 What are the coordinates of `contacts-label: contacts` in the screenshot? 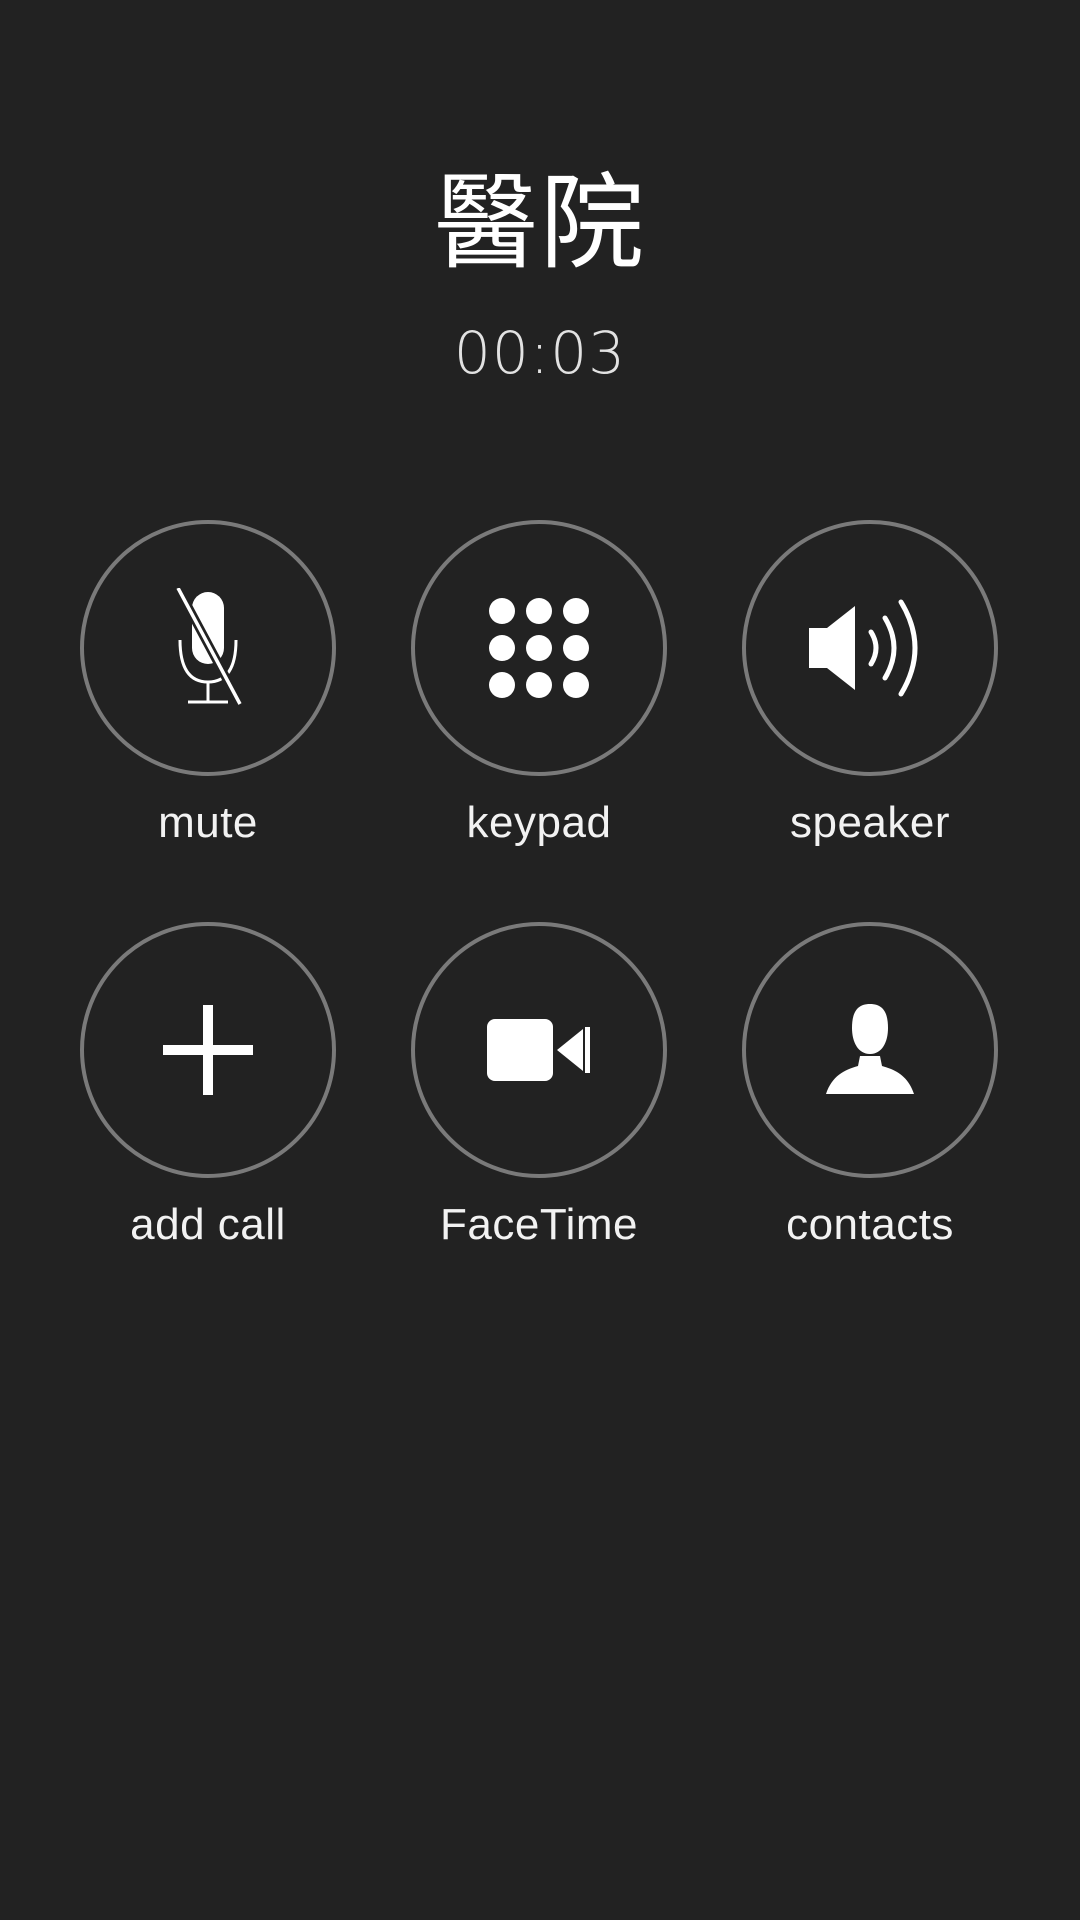 It's located at (870, 1224).